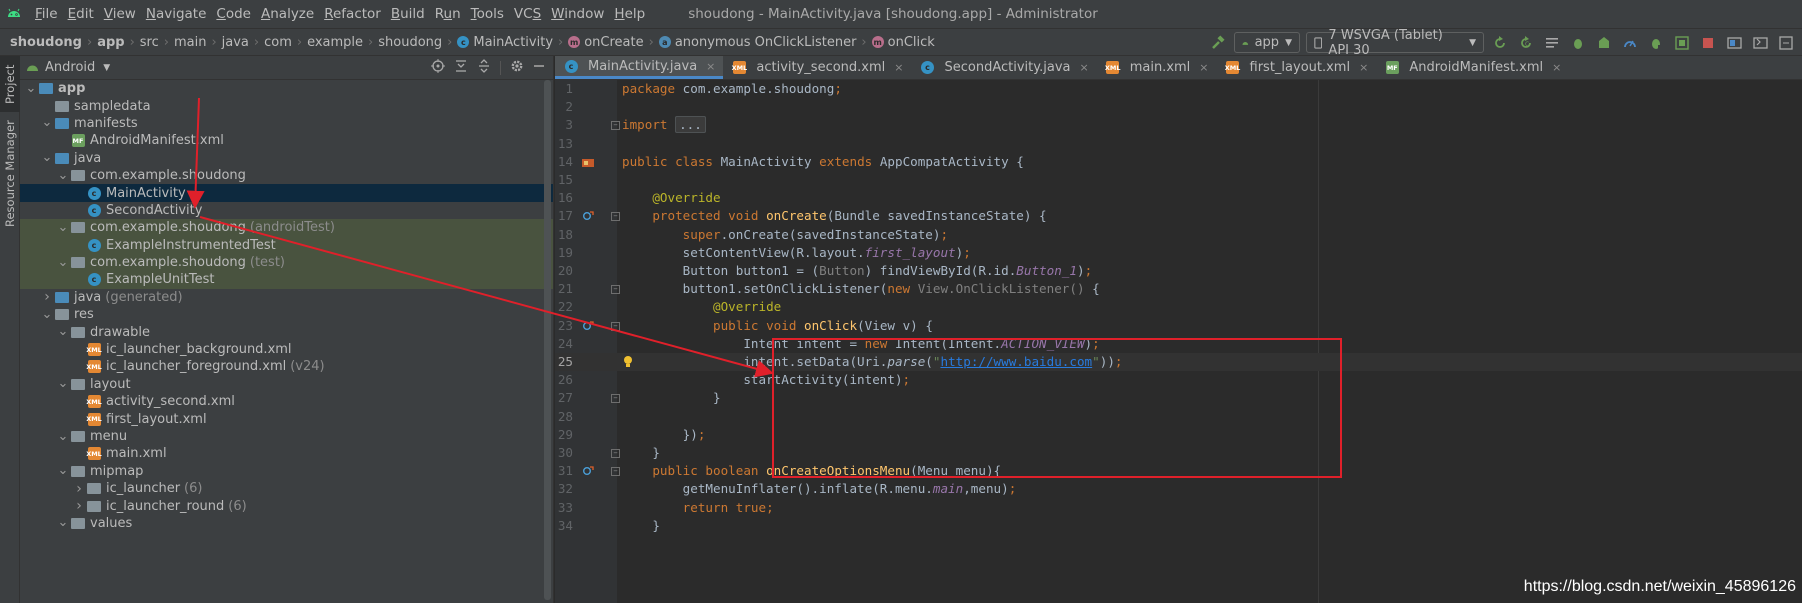  Describe the element at coordinates (461, 68) in the screenshot. I see `expand-all-icon` at that location.